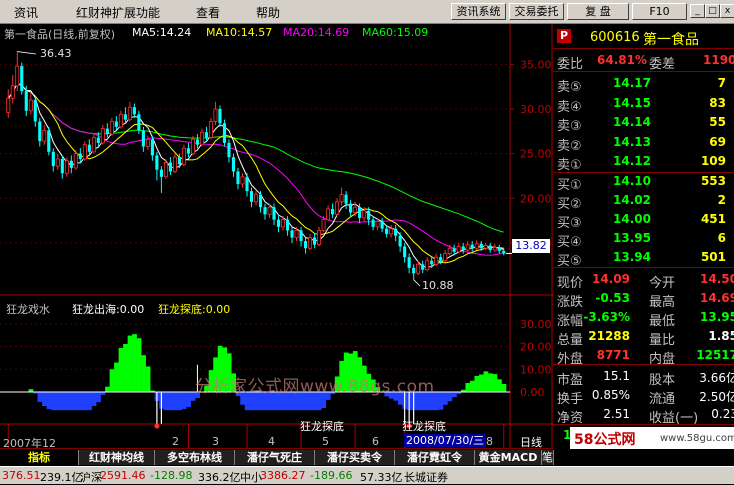 The image size is (734, 485). What do you see at coordinates (643, 181) in the screenshot?
I see `bid-row: 买① 14.10 553` at bounding box center [643, 181].